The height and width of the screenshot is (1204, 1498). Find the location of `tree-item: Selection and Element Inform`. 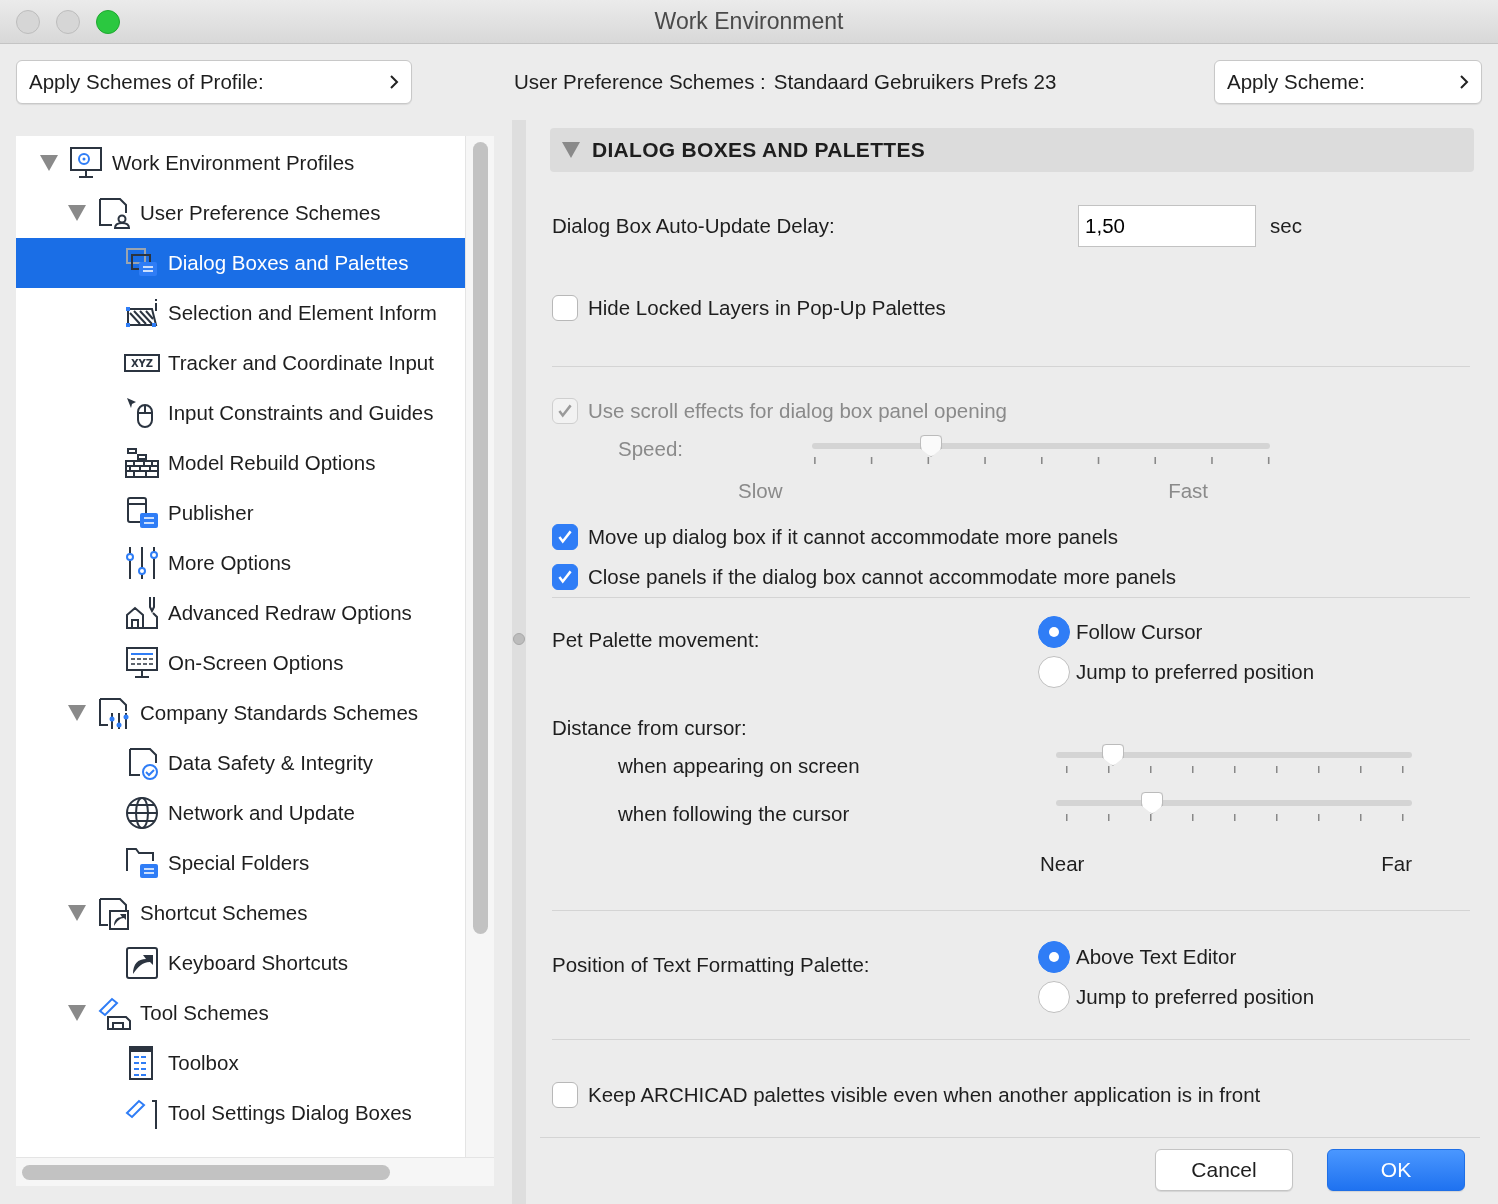

tree-item: Selection and Element Inform is located at coordinates (240, 313).